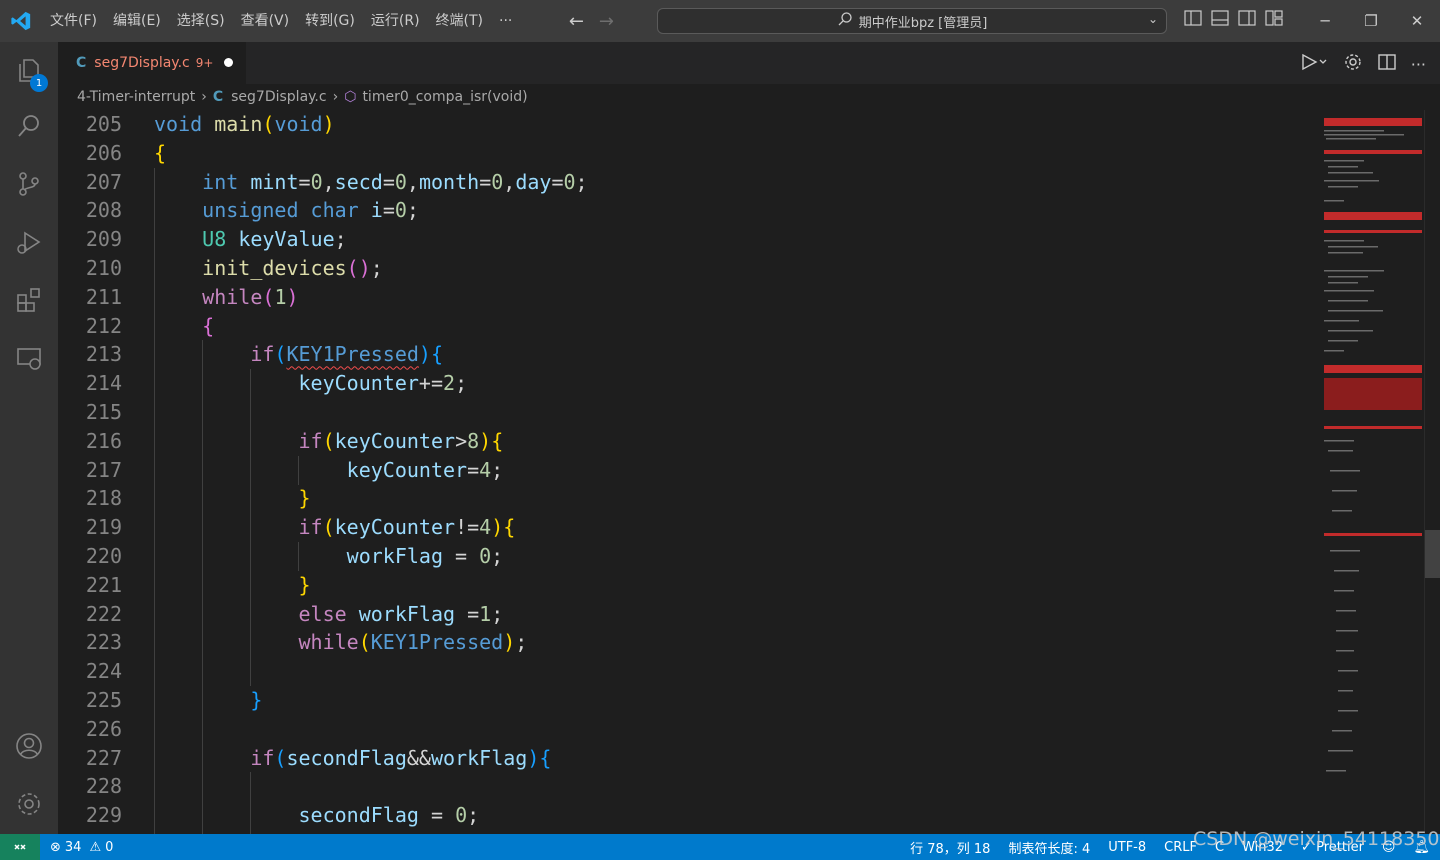 The height and width of the screenshot is (860, 1440). I want to click on tab-label: seg7Display.c, so click(142, 63).